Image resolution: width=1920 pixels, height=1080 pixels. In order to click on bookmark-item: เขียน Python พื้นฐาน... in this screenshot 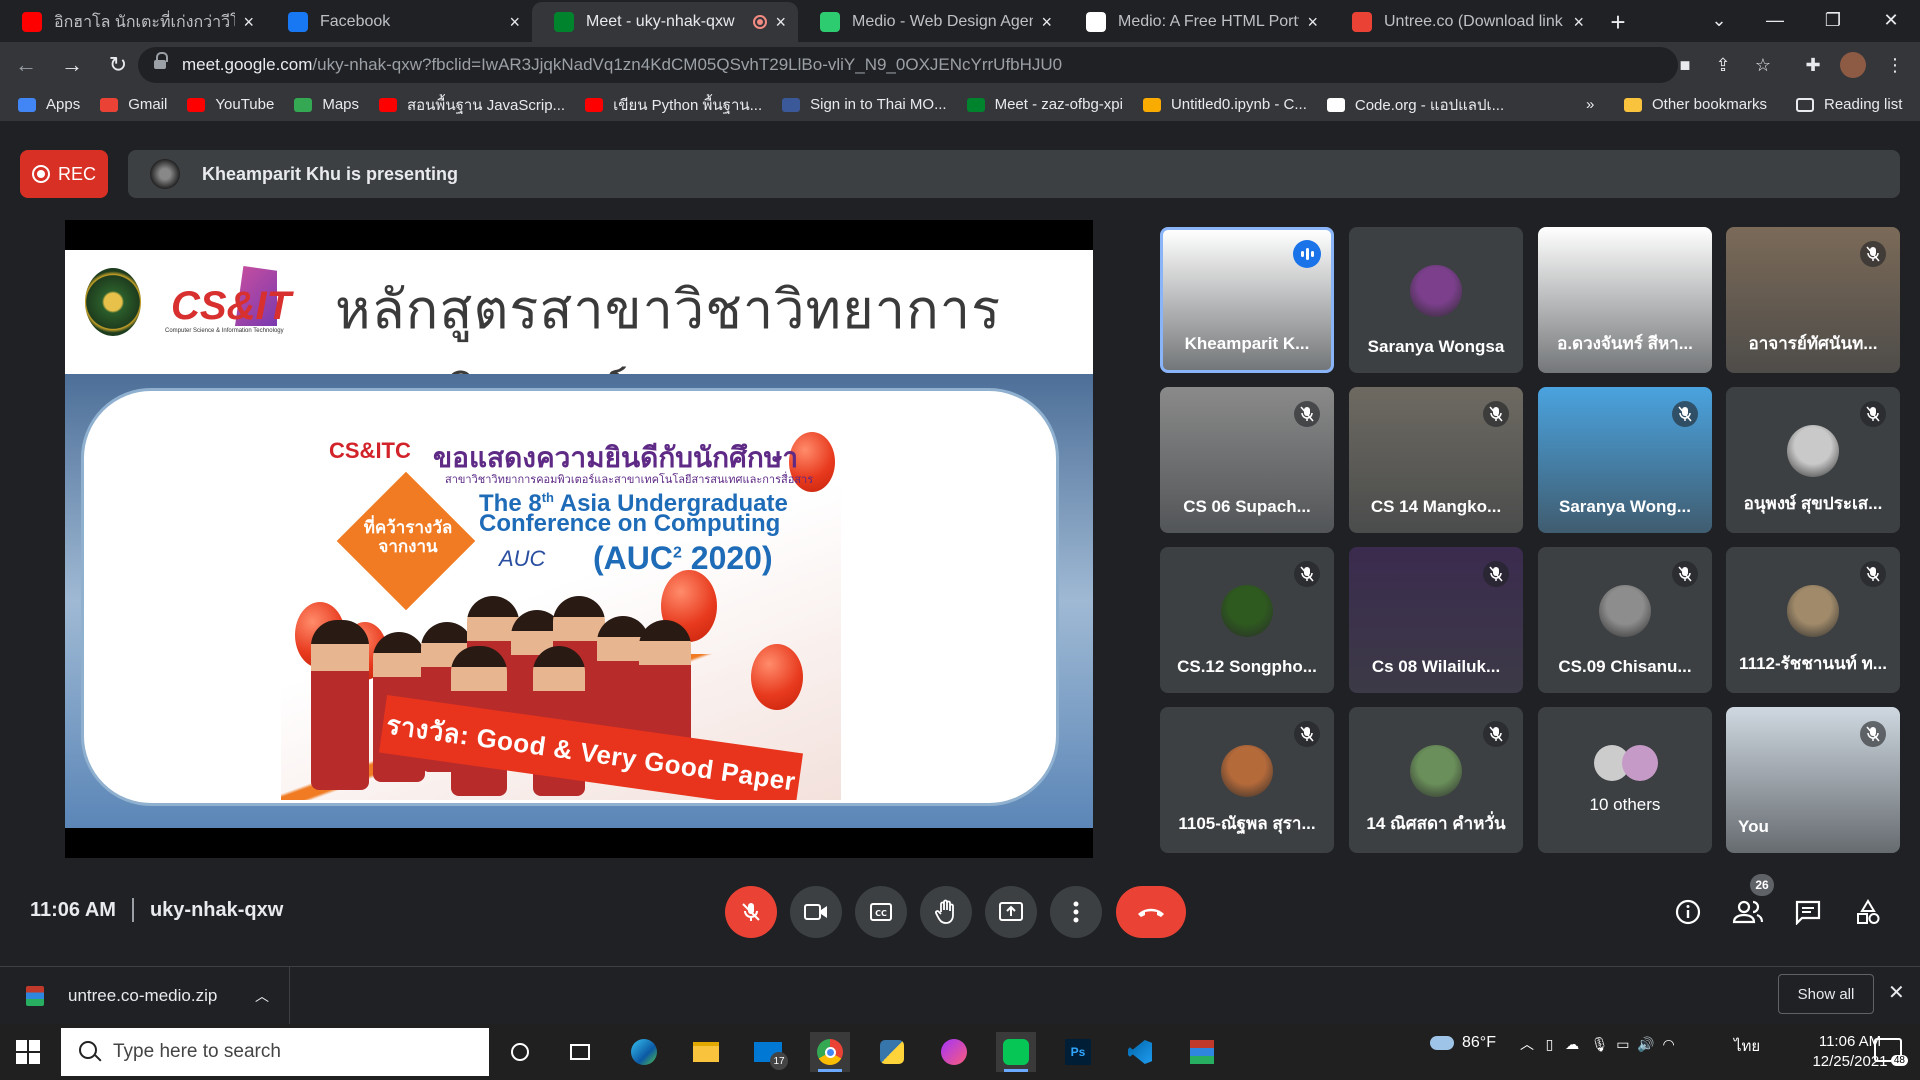, I will do `click(673, 105)`.